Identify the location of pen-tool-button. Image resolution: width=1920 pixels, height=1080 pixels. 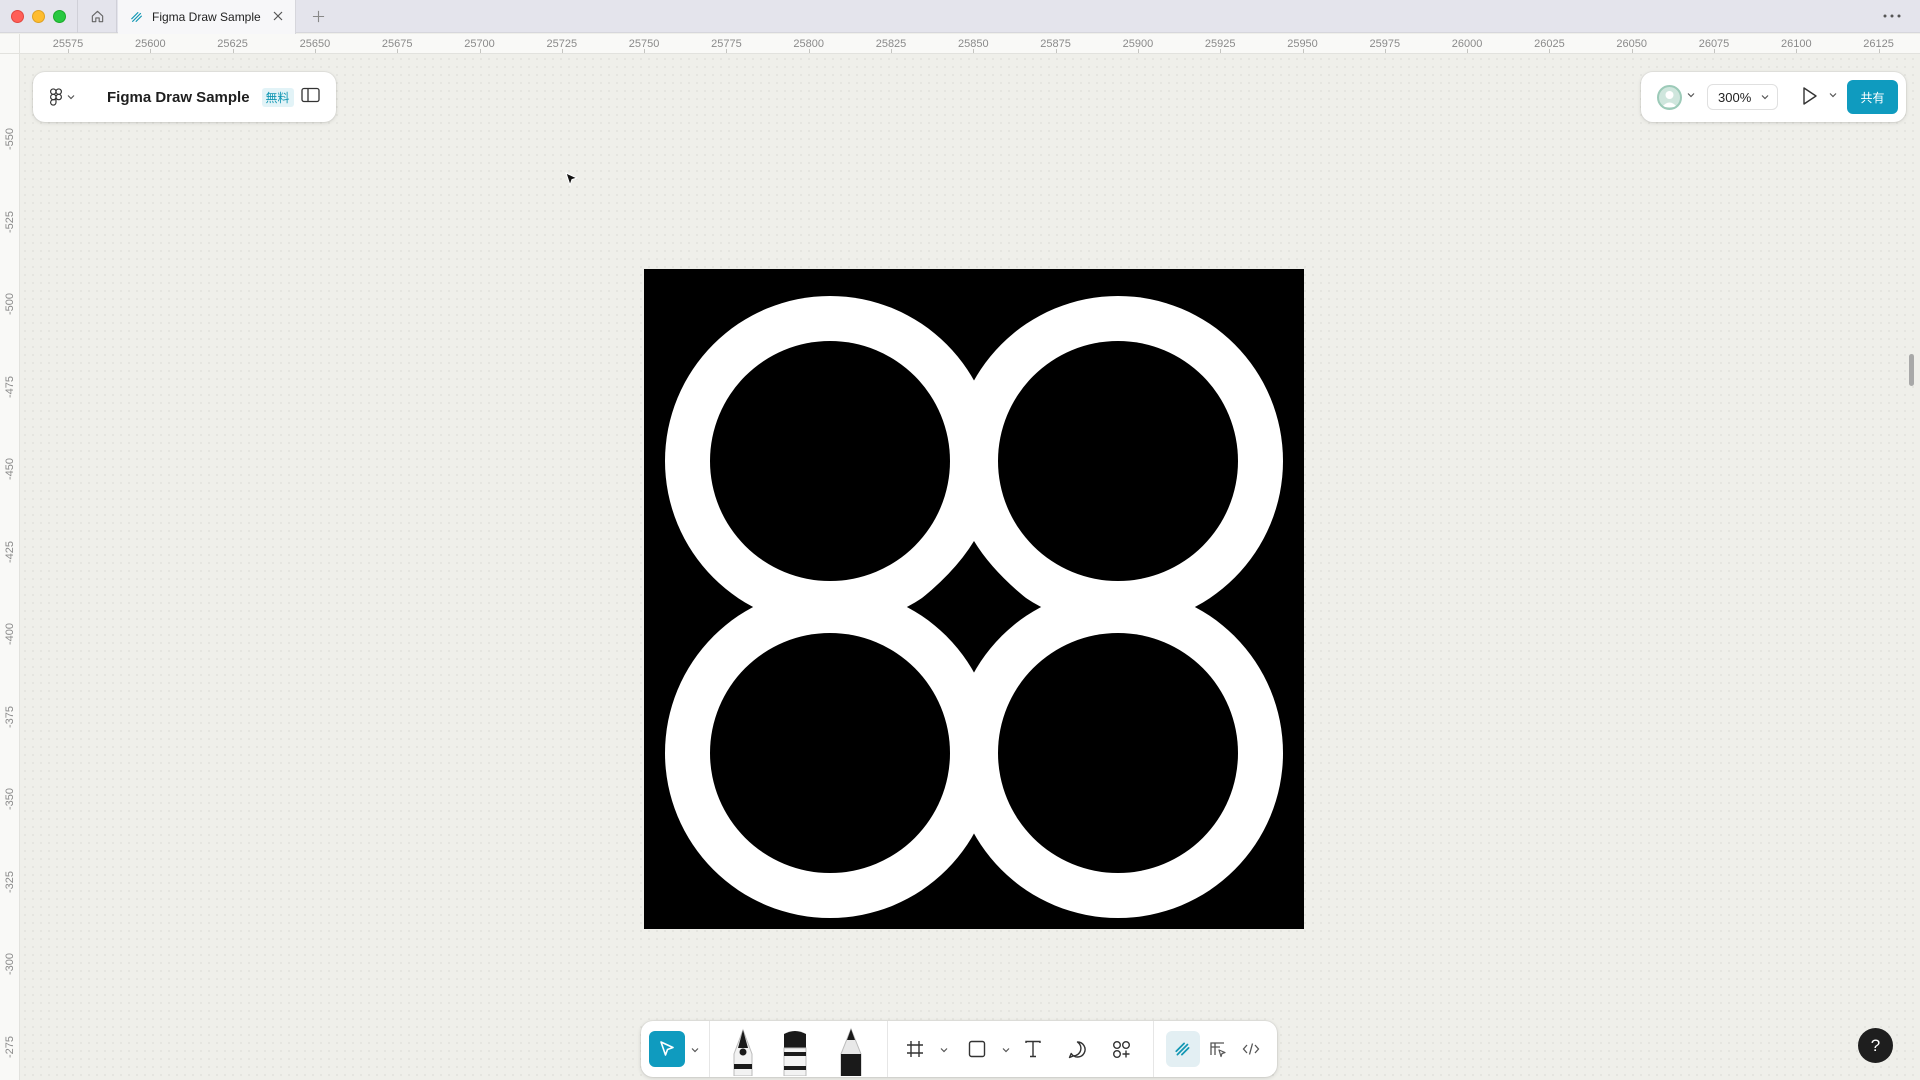
(743, 1051).